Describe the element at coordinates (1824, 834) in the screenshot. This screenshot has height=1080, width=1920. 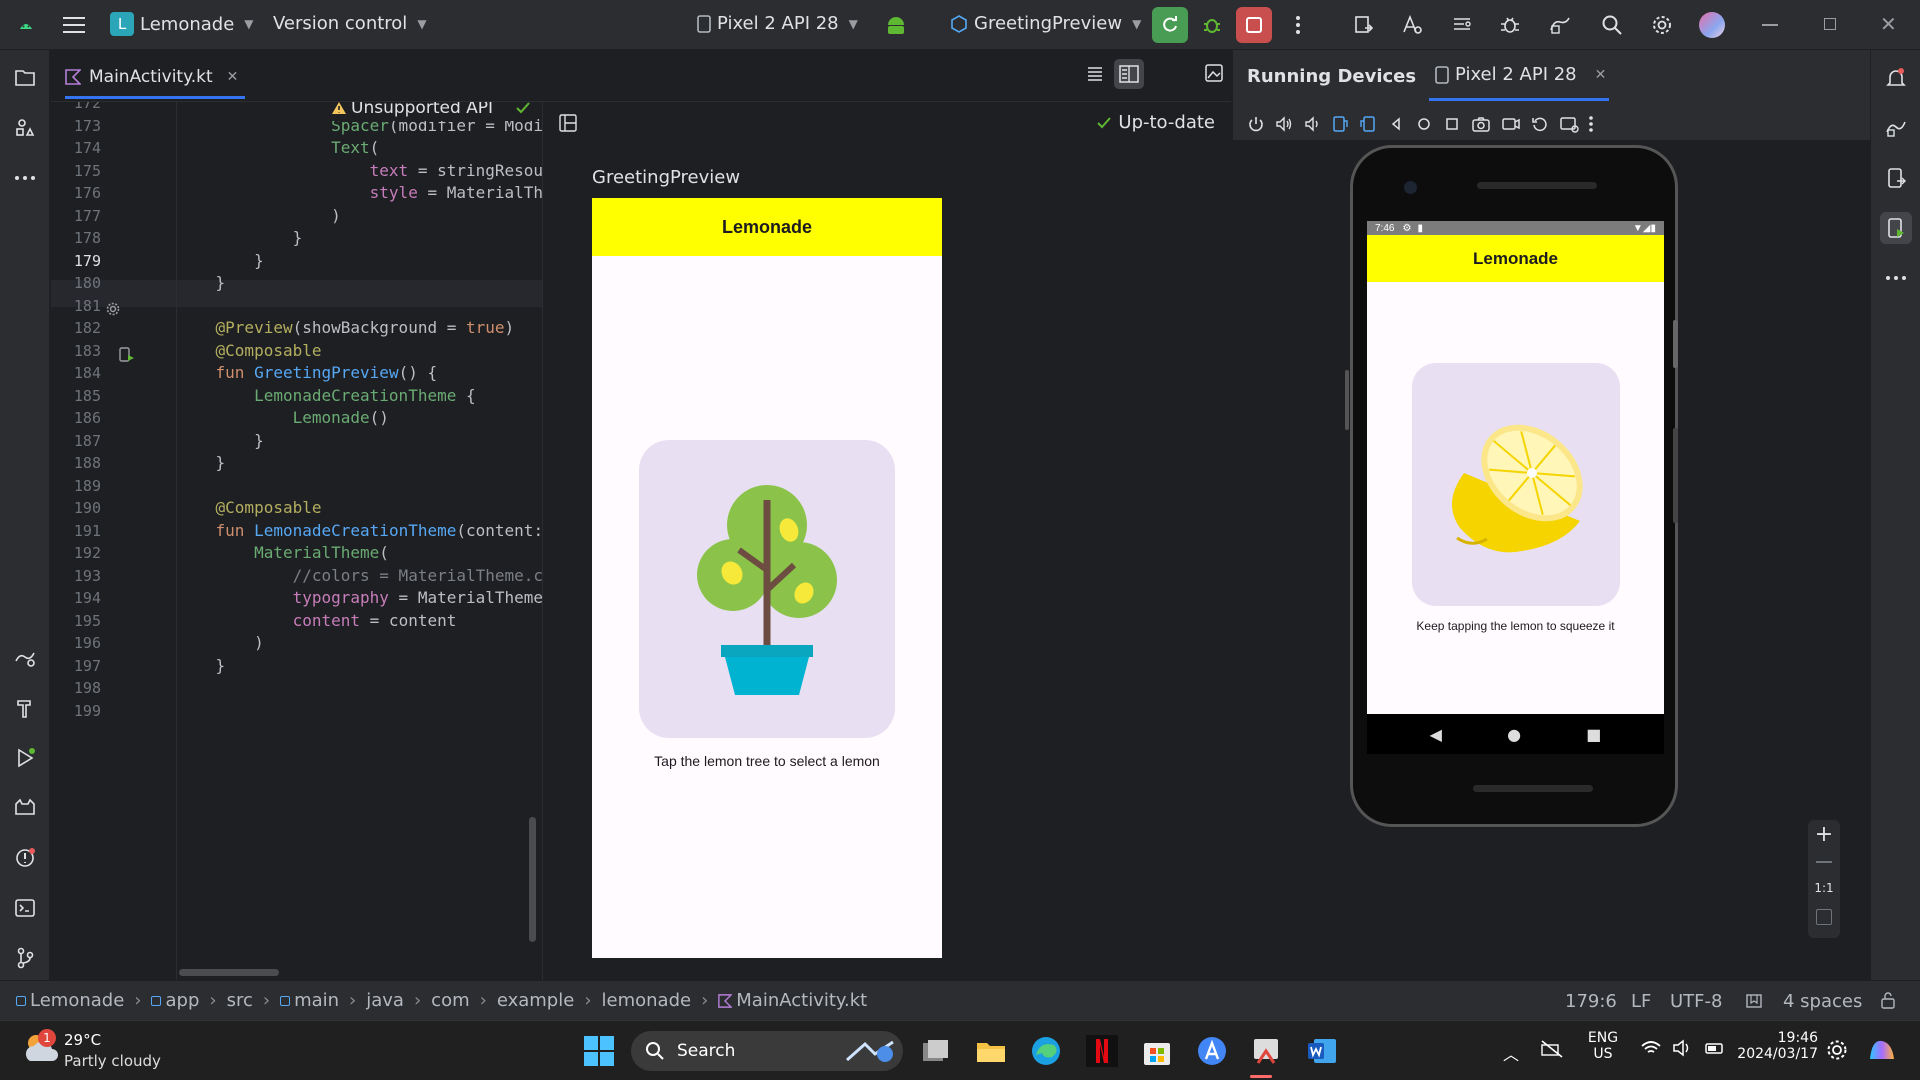
I see `zoom-in-icon: +` at that location.